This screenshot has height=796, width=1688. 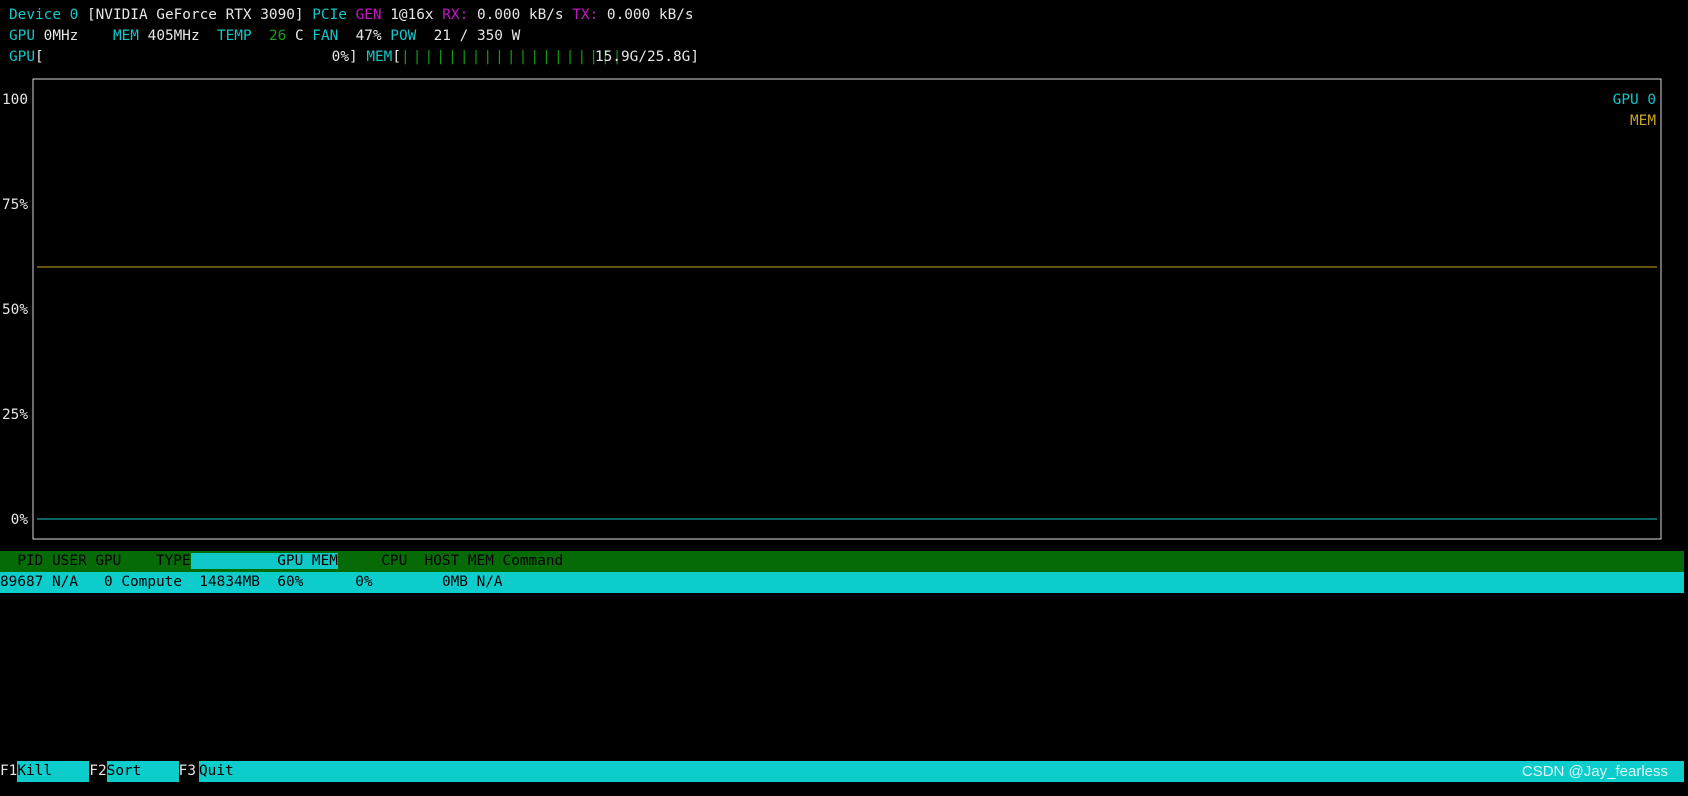 I want to click on watermark: CSDN @Jay_fearless, so click(x=1594, y=771).